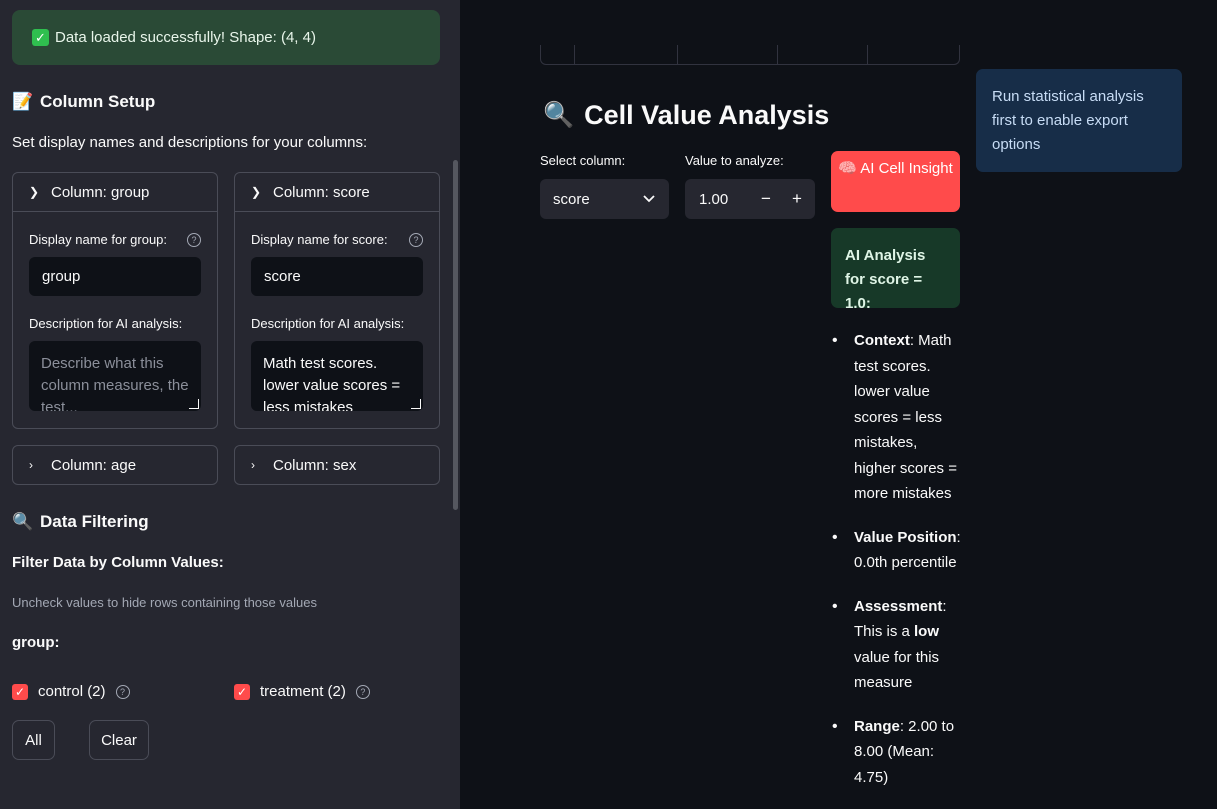  I want to click on expander-title: Column: group, so click(100, 192).